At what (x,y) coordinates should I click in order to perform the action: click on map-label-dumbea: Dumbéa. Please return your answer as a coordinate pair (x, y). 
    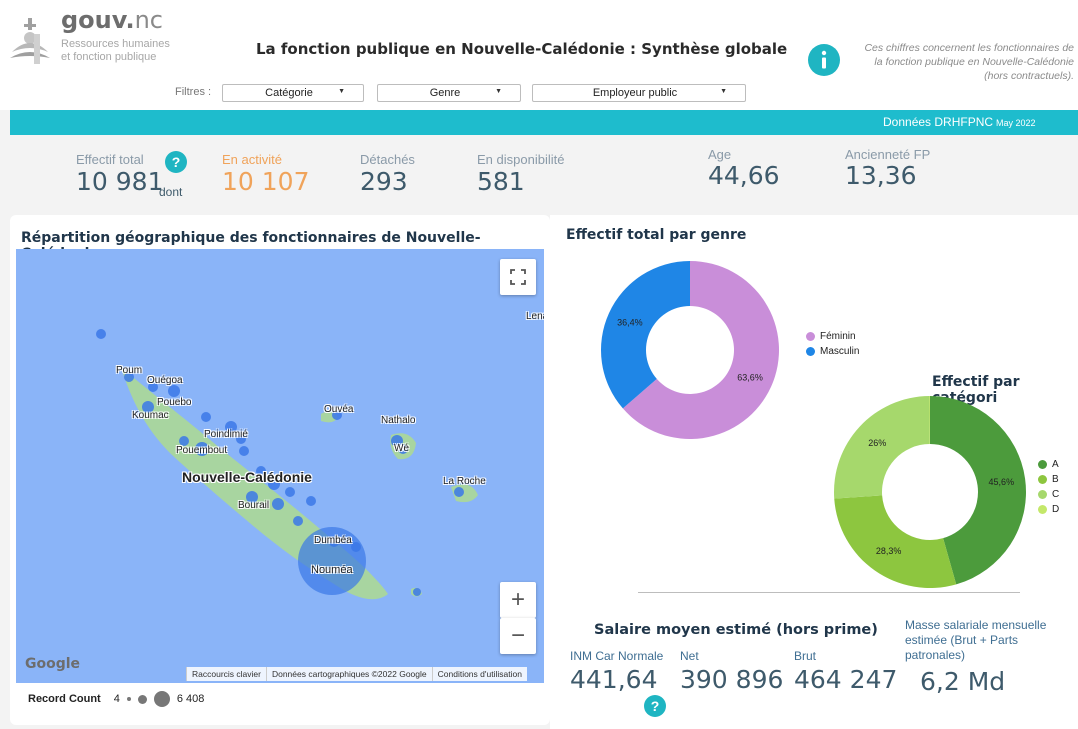
    Looking at the image, I should click on (333, 540).